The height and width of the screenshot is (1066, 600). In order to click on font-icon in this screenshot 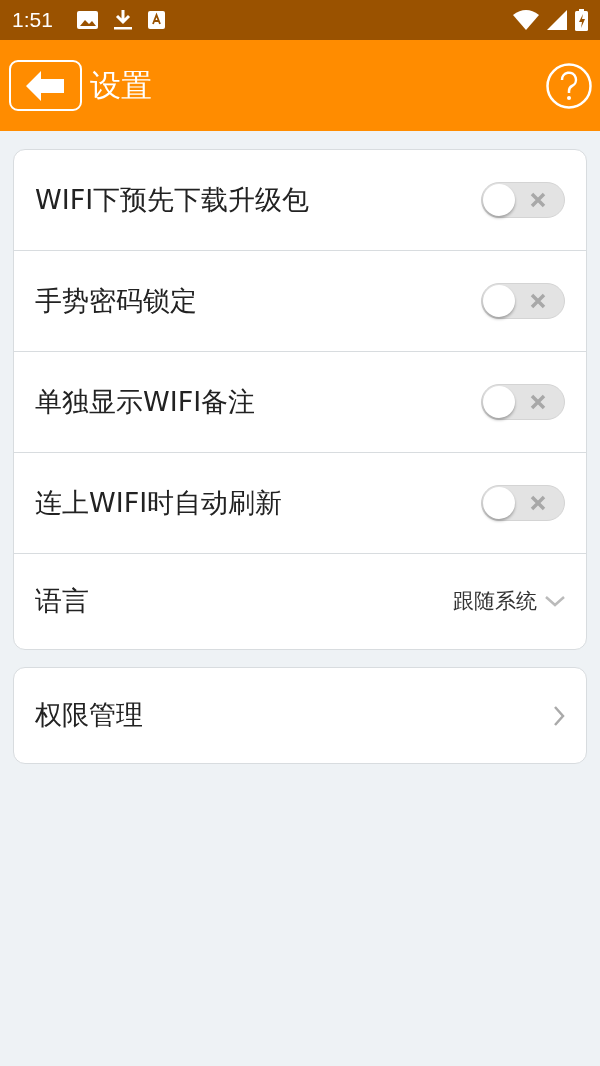, I will do `click(156, 20)`.